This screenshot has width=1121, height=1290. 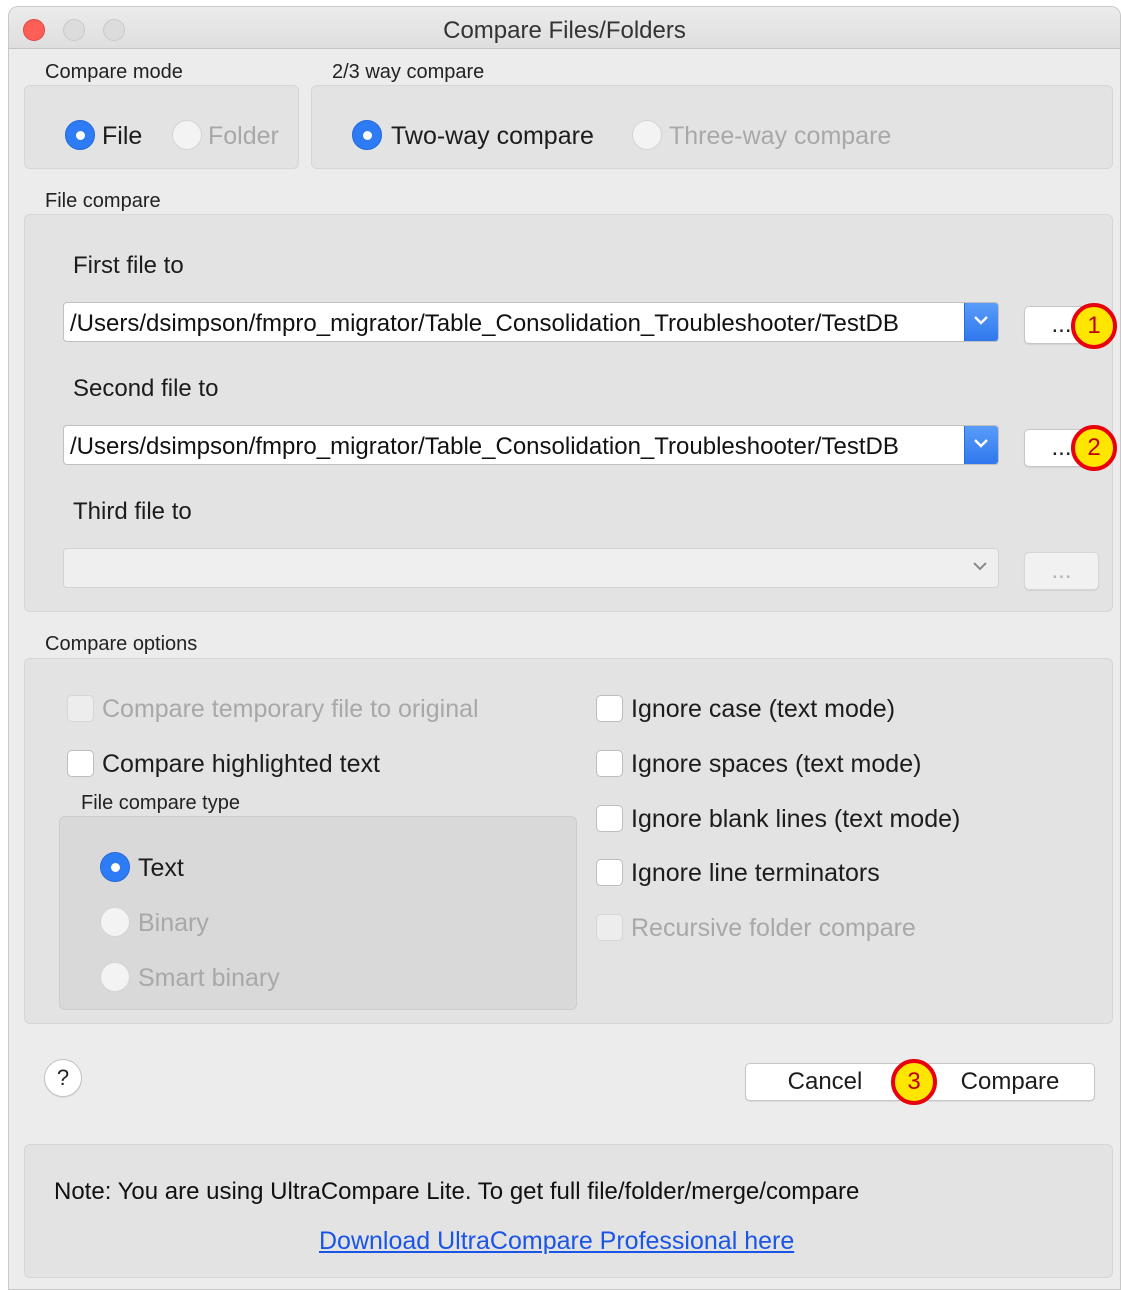 What do you see at coordinates (146, 388) in the screenshot?
I see `second-file-label: Second file to` at bounding box center [146, 388].